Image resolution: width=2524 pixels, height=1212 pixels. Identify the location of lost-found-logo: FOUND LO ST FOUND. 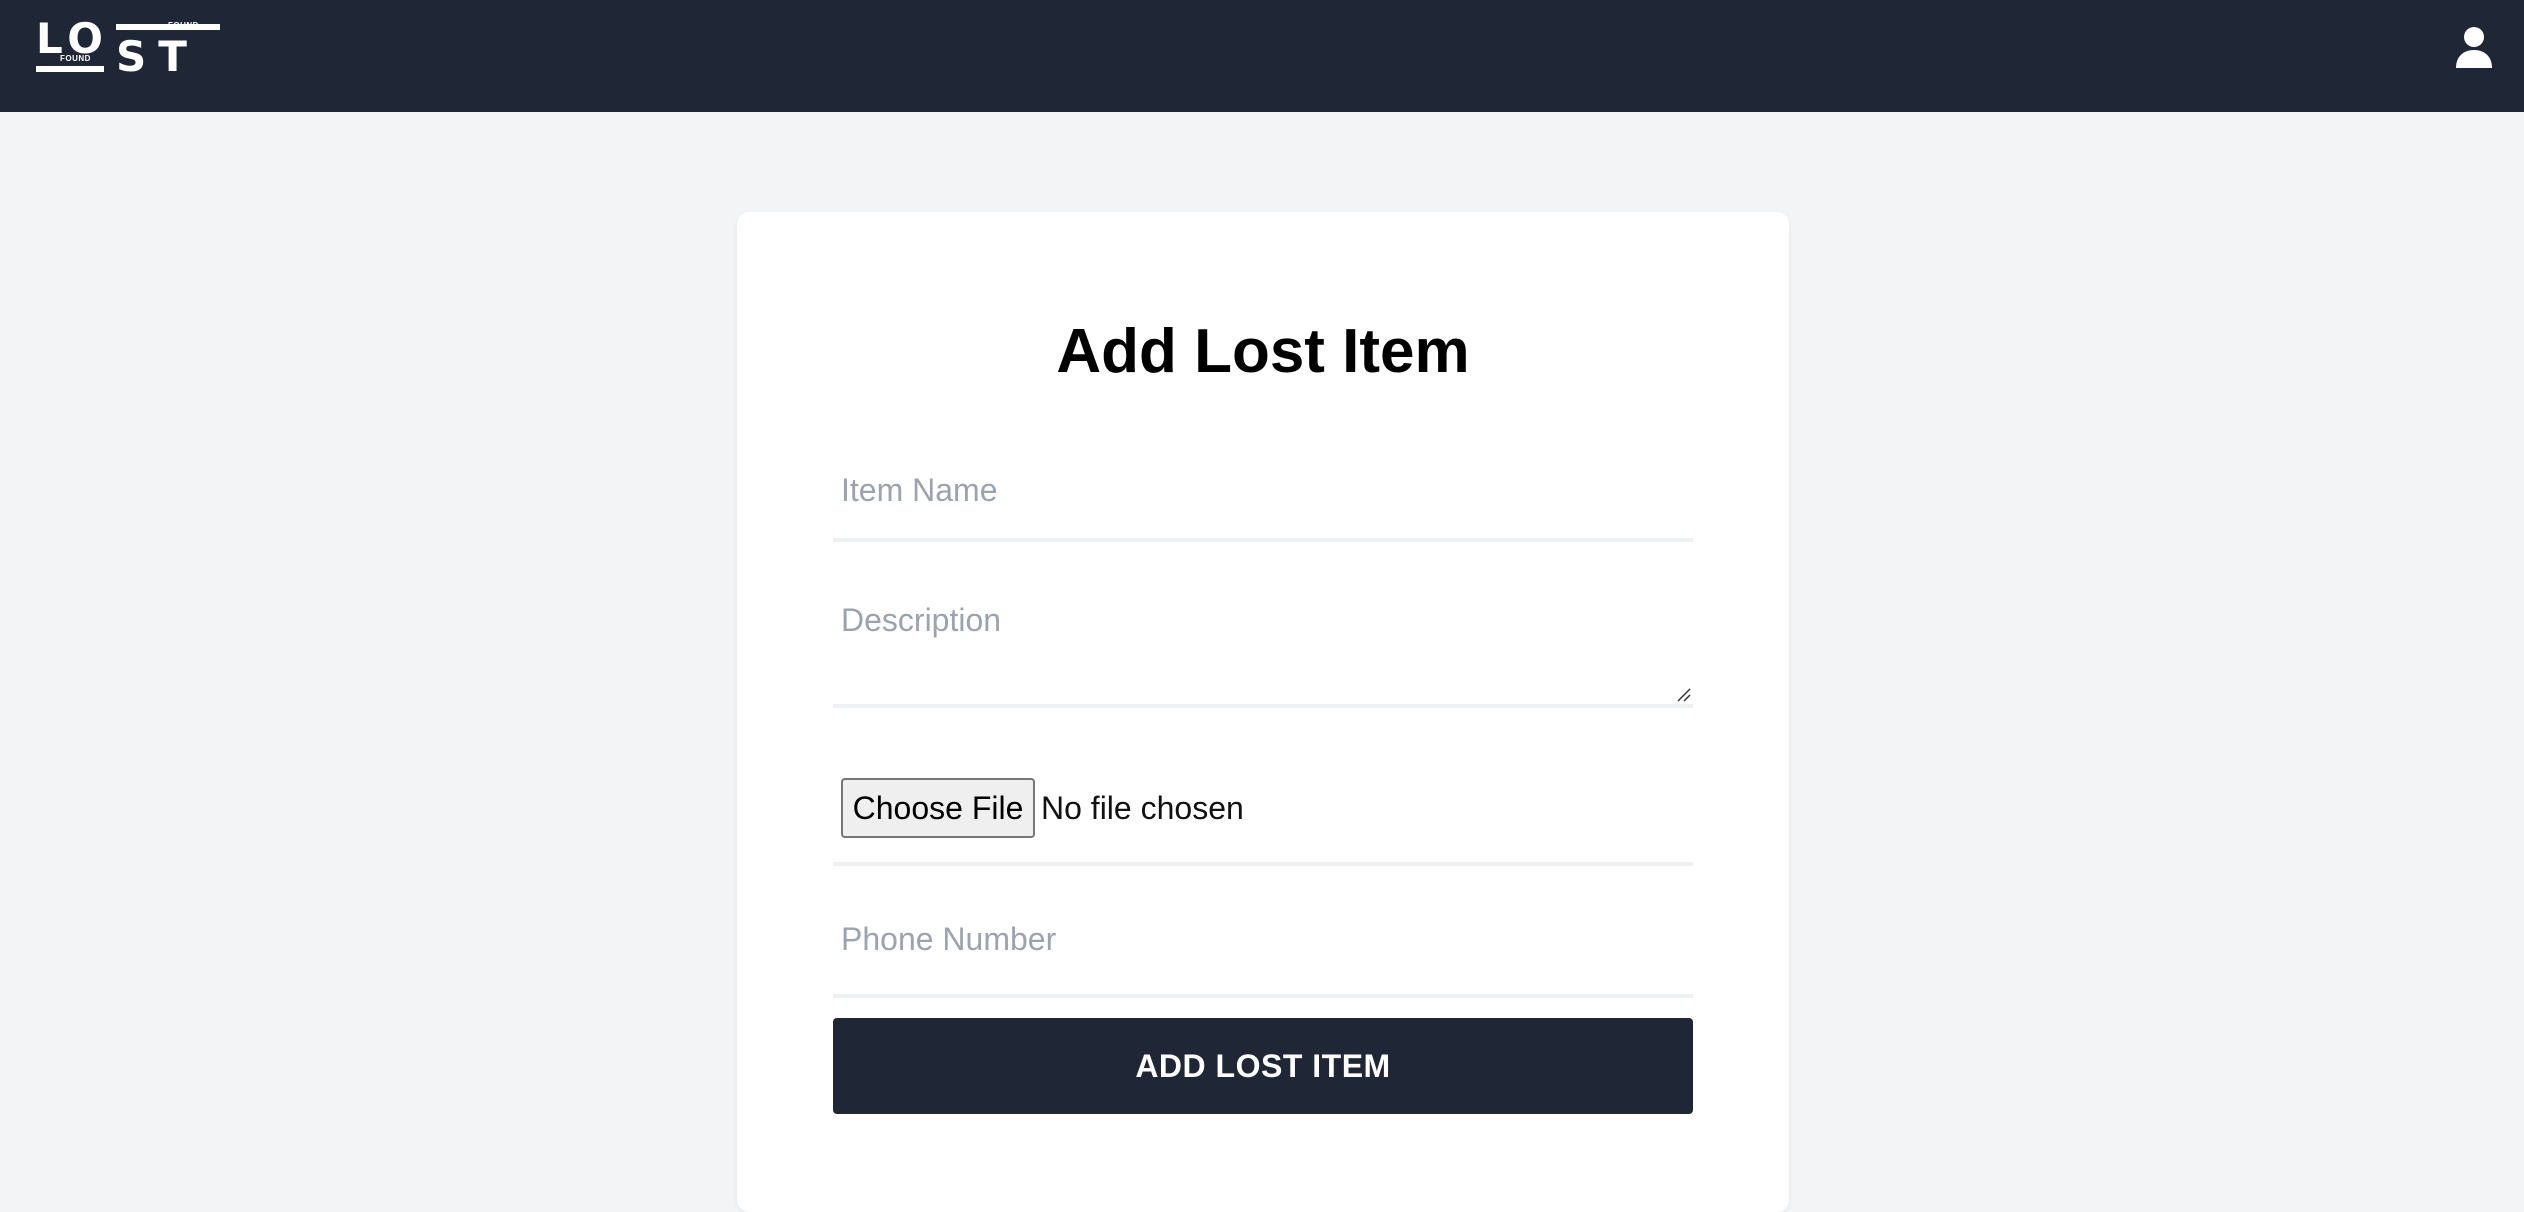
(128, 49).